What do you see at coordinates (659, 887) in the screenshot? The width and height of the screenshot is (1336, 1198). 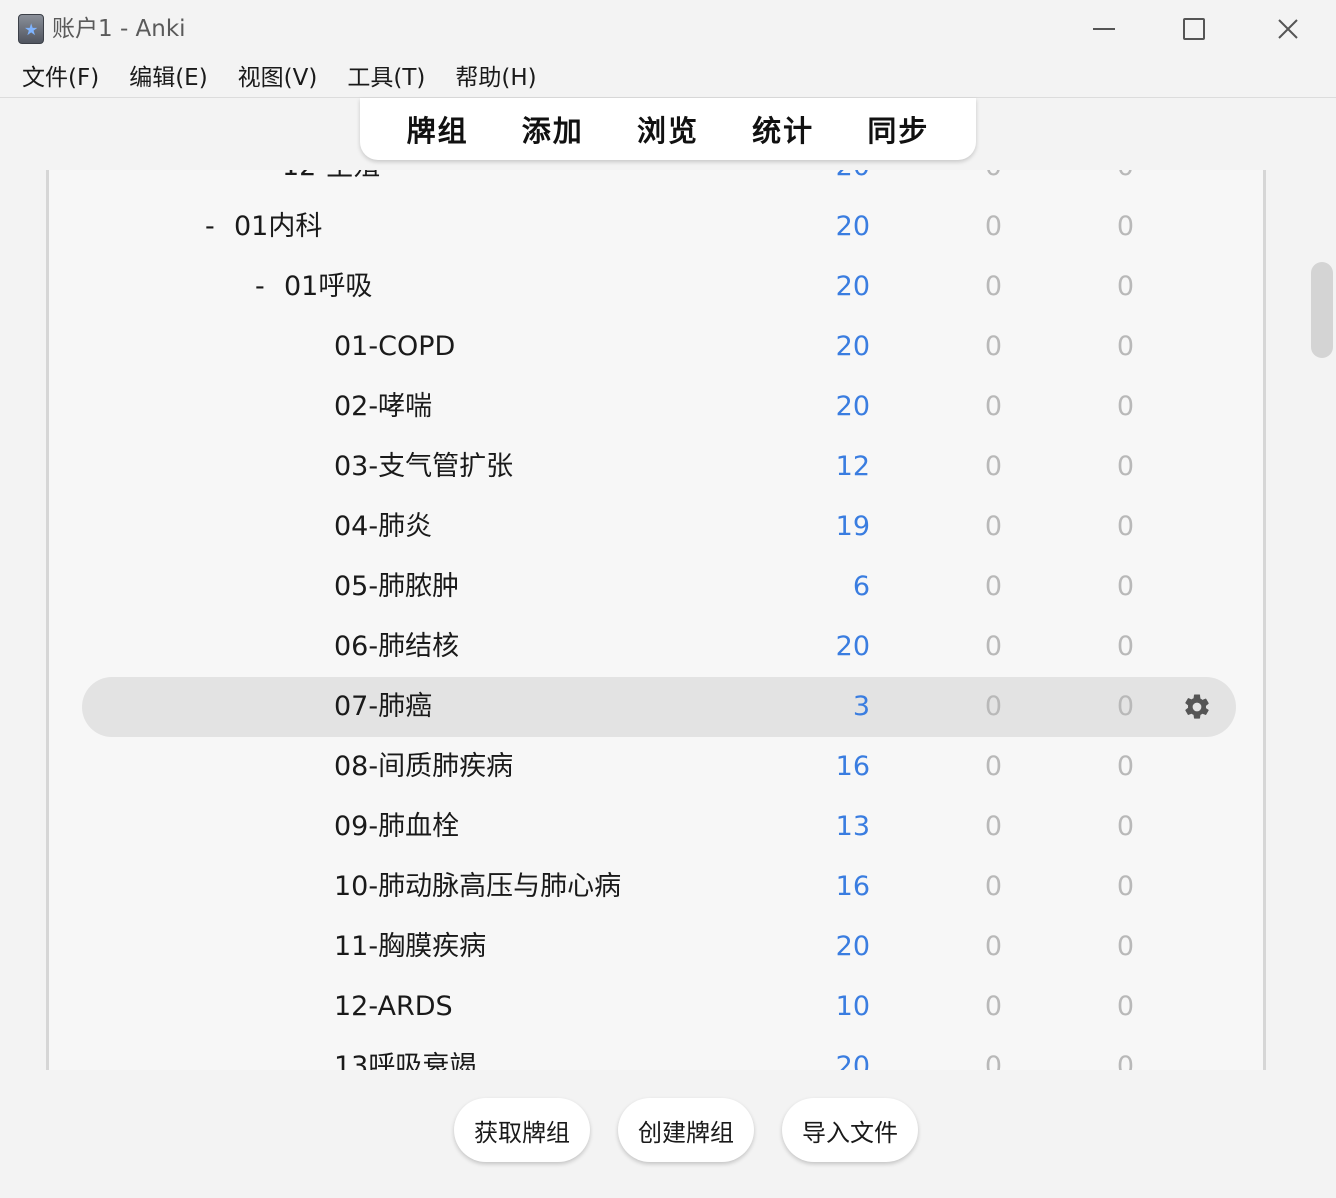 I see `deck-row: 10-肺动脉高压与肺心病 16 0 0` at bounding box center [659, 887].